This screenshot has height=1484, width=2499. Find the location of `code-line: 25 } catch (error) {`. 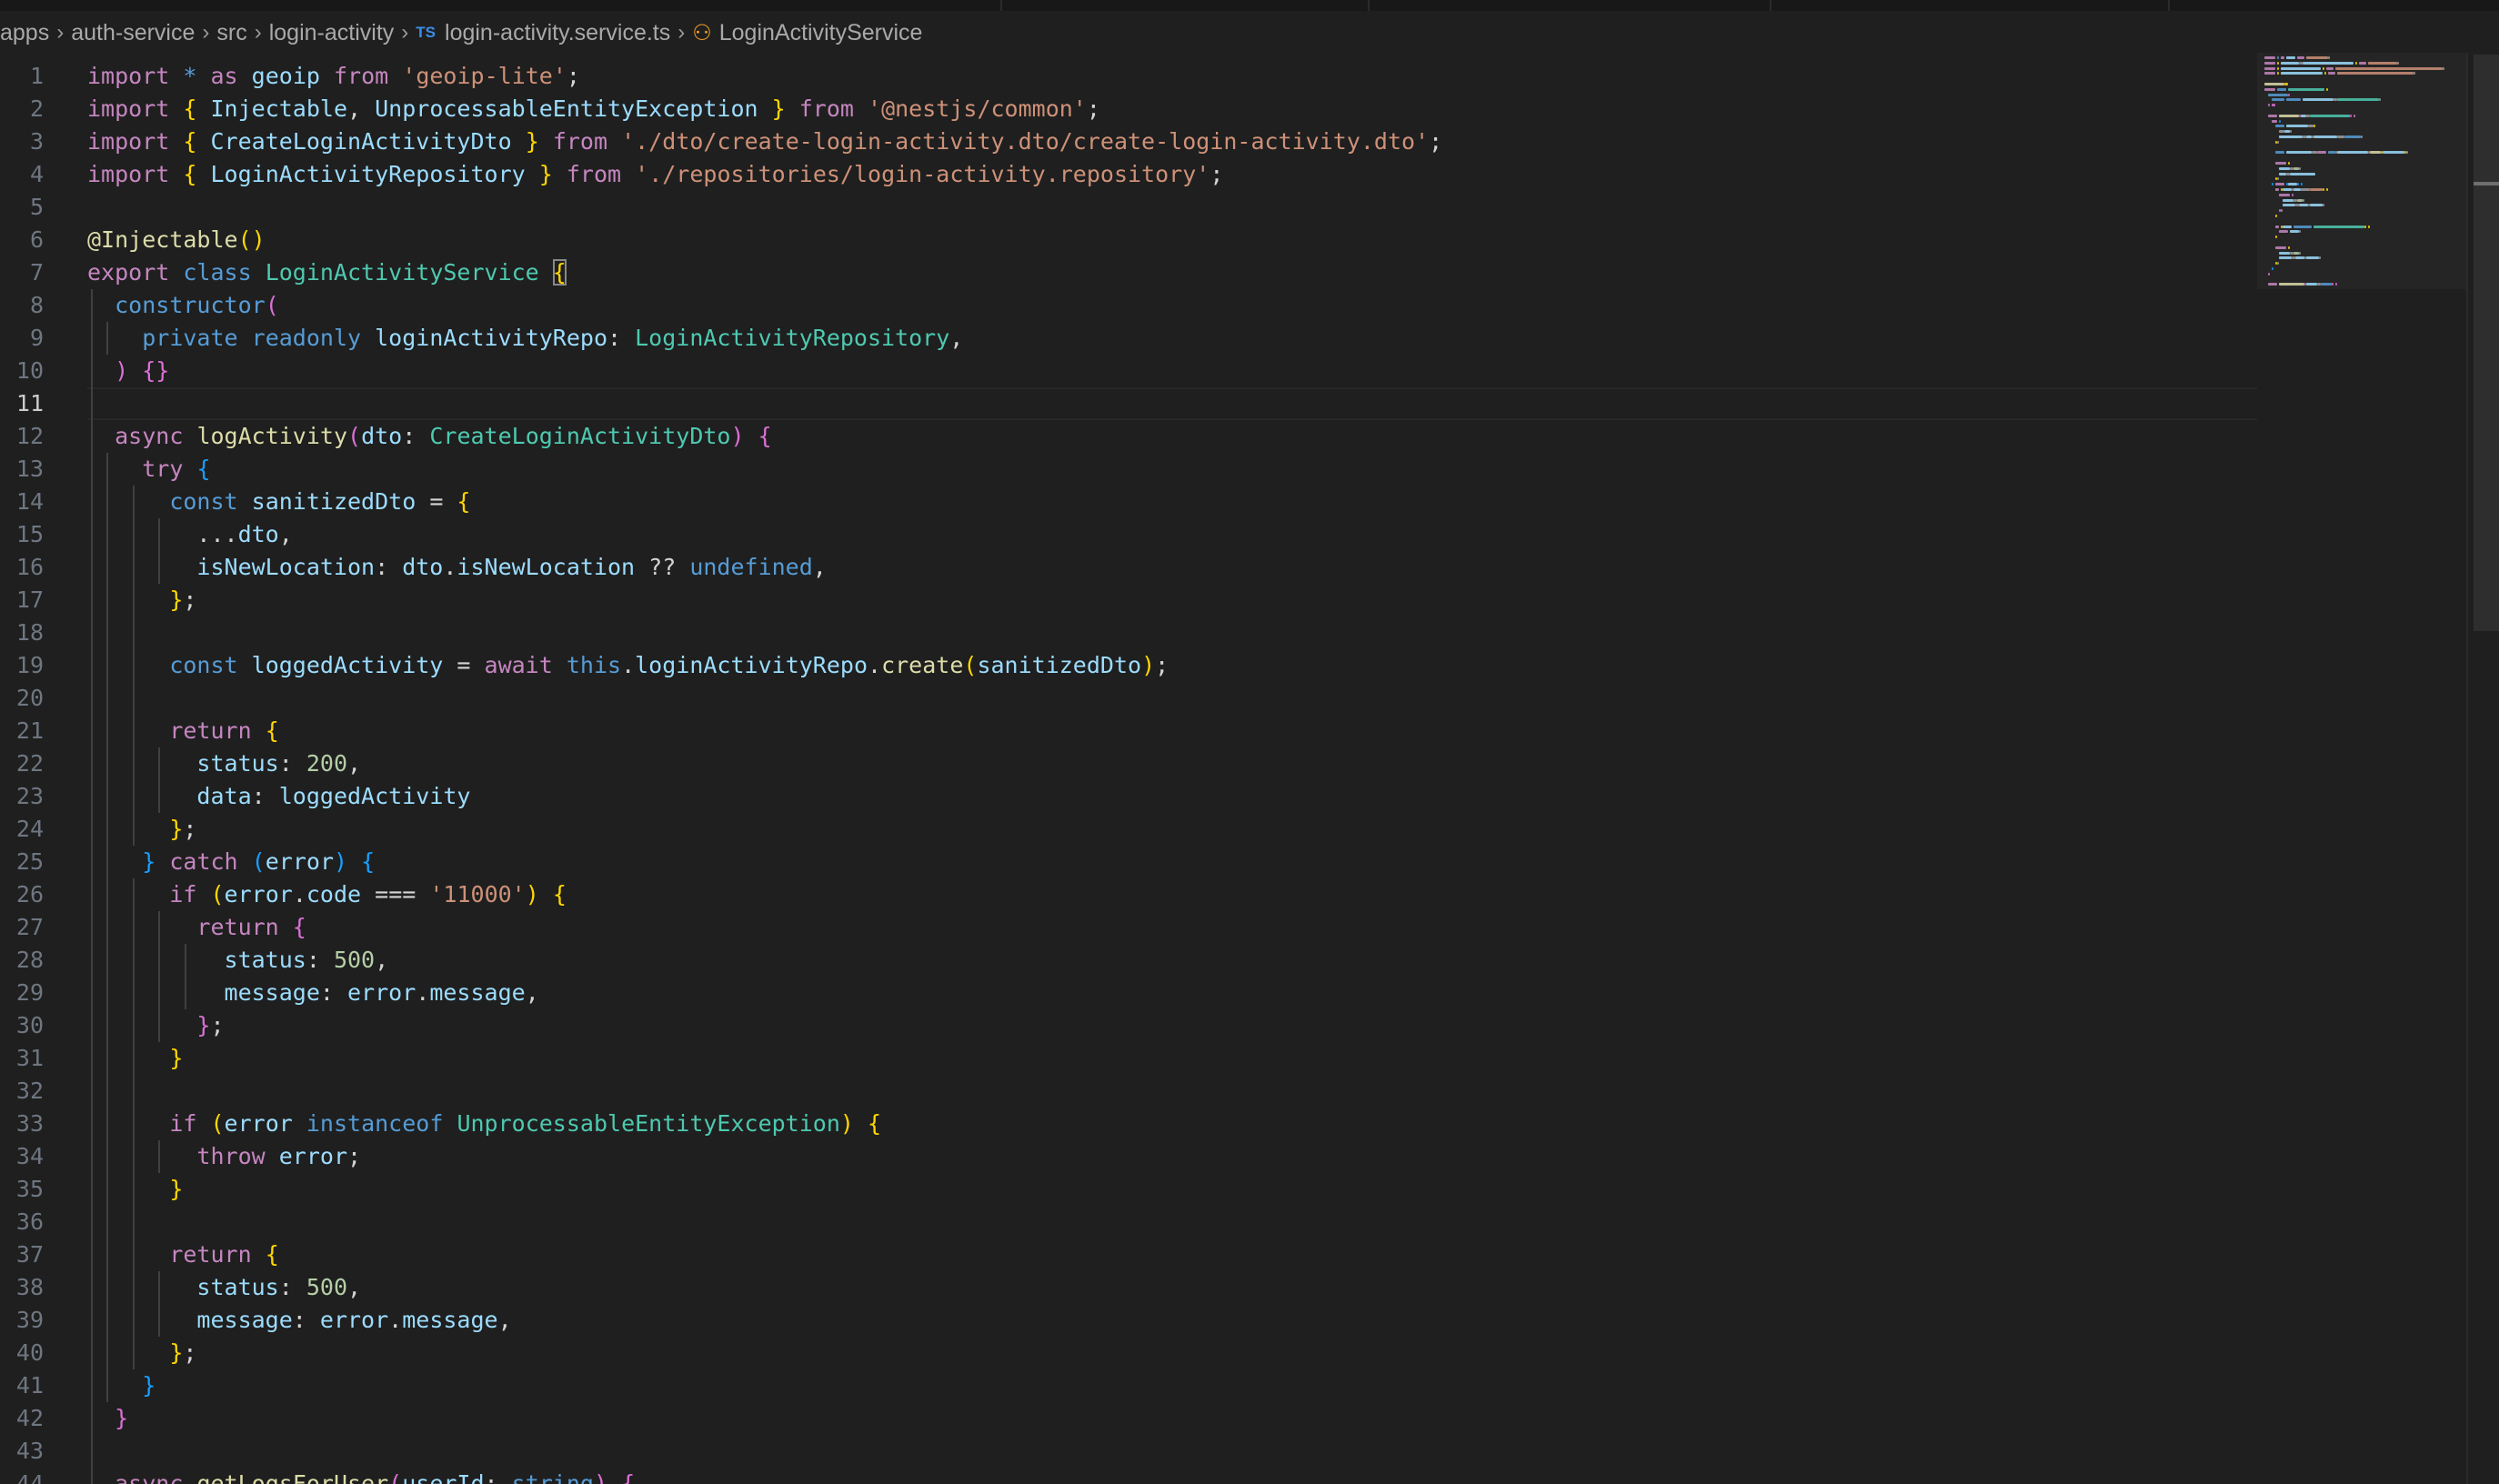

code-line: 25 } catch (error) { is located at coordinates (1128, 862).